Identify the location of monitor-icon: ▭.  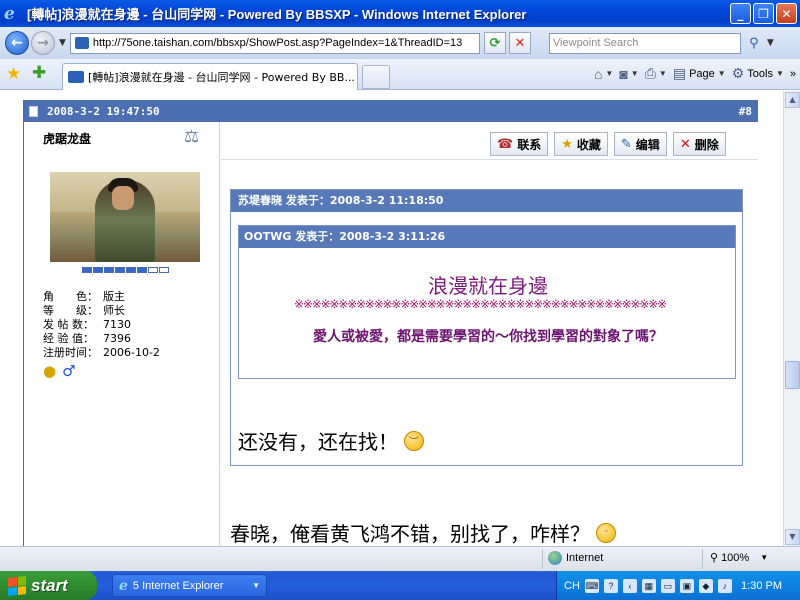
(667, 585).